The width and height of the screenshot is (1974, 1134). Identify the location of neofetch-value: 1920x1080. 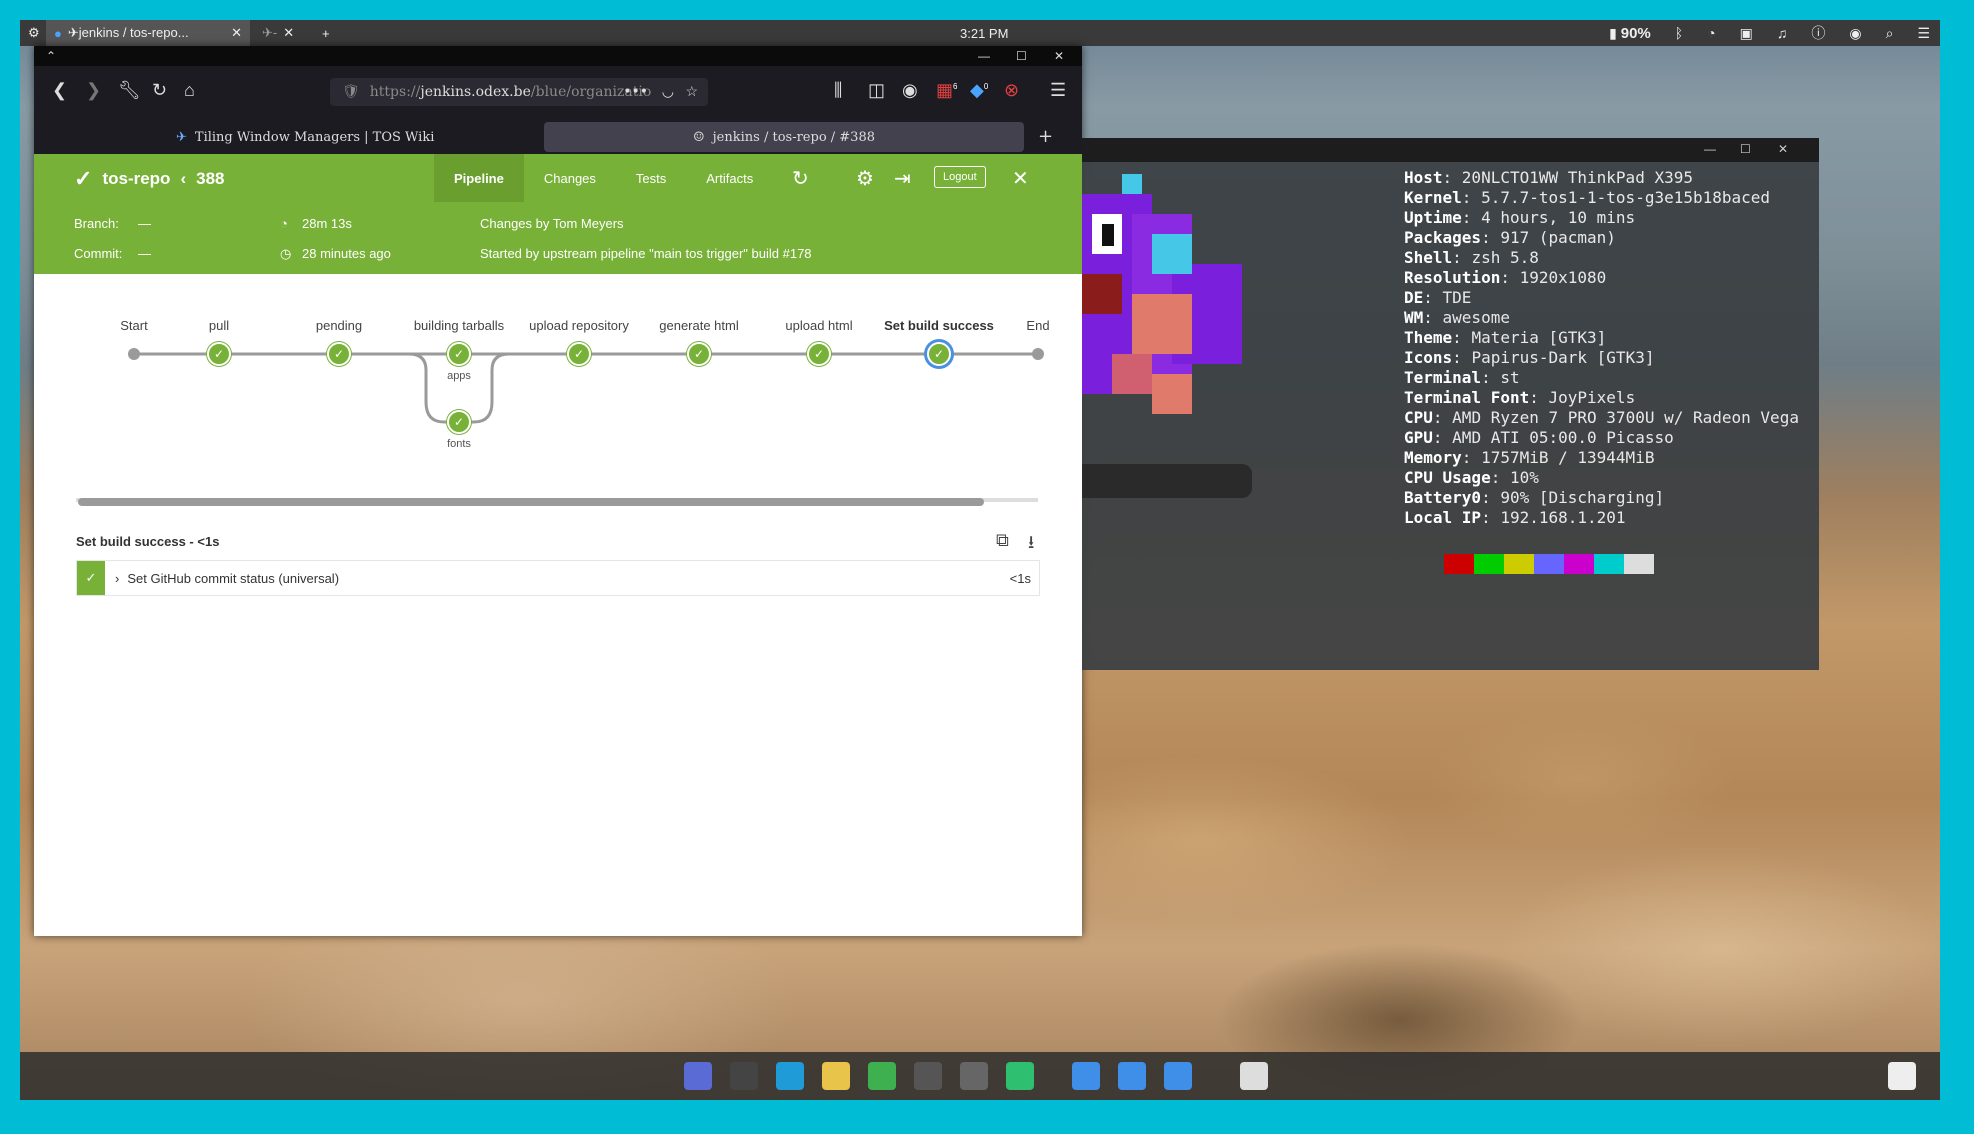
(1563, 277).